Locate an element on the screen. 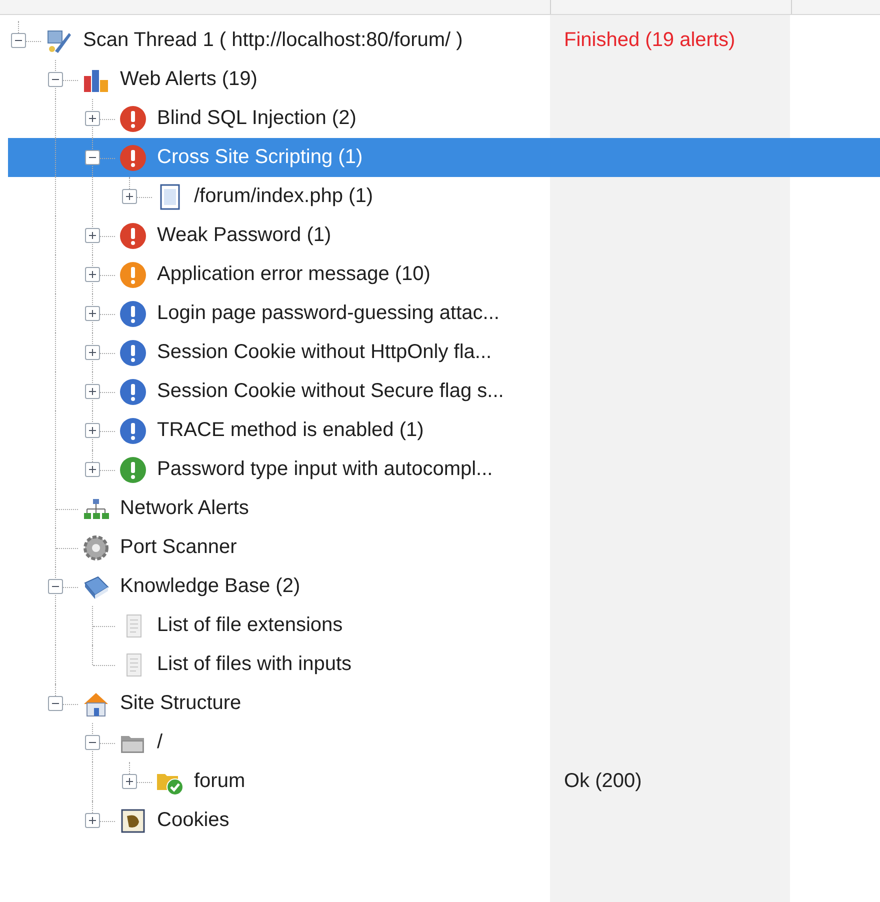 The width and height of the screenshot is (880, 902). tree-row: Cross Site Scripting (1) is located at coordinates (444, 157).